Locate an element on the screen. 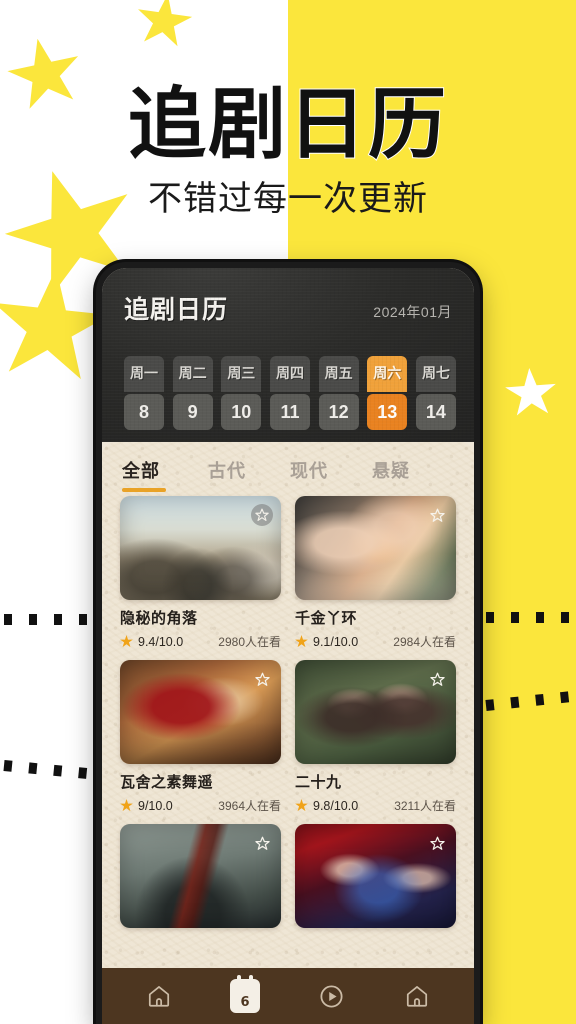 Image resolution: width=576 pixels, height=1024 pixels. day-name: 周六 is located at coordinates (387, 374).